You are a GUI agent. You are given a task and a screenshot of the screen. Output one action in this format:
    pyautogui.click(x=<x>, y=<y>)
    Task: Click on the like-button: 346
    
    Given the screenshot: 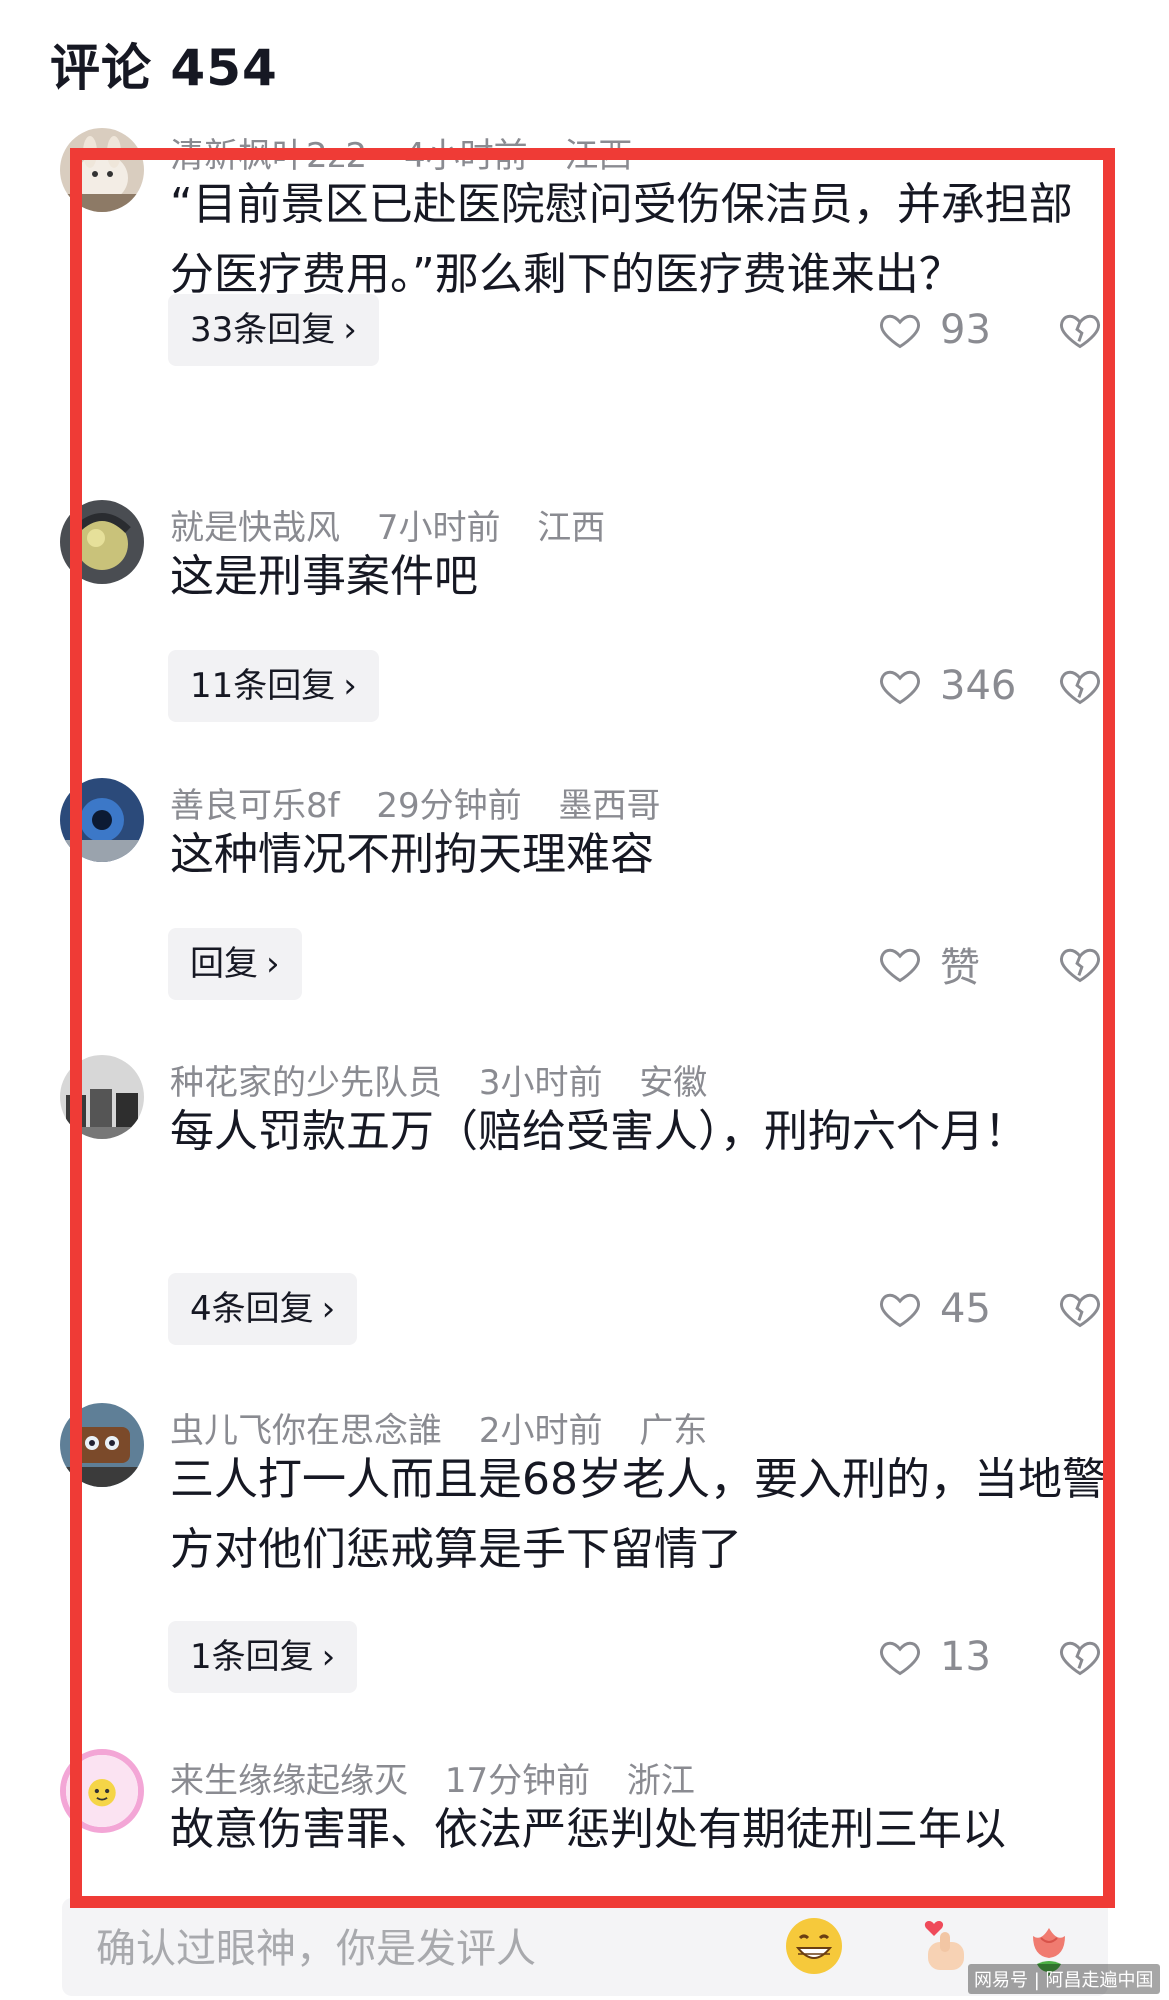 What is the action you would take?
    pyautogui.click(x=947, y=686)
    